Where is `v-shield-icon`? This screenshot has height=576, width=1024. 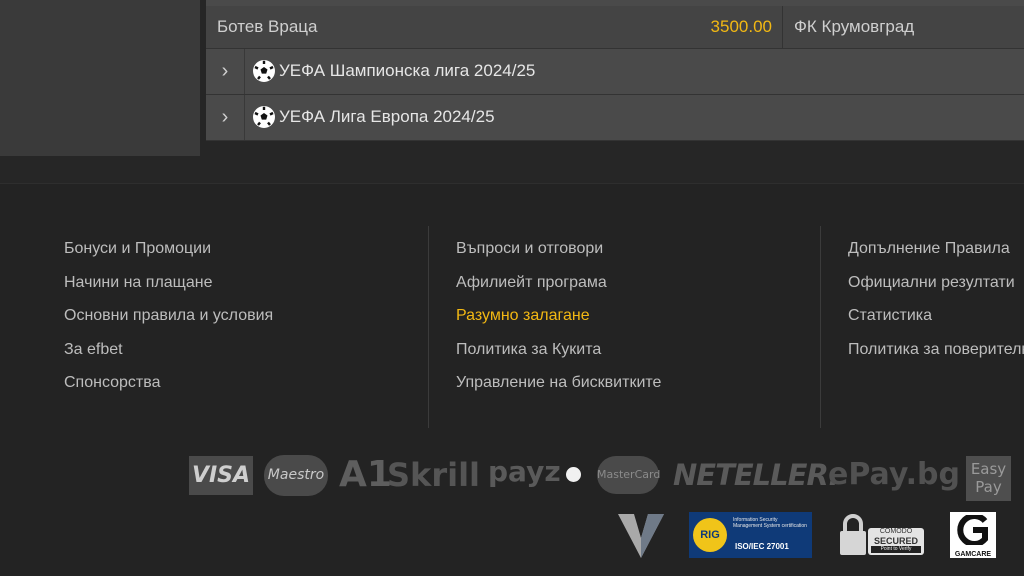 v-shield-icon is located at coordinates (641, 536).